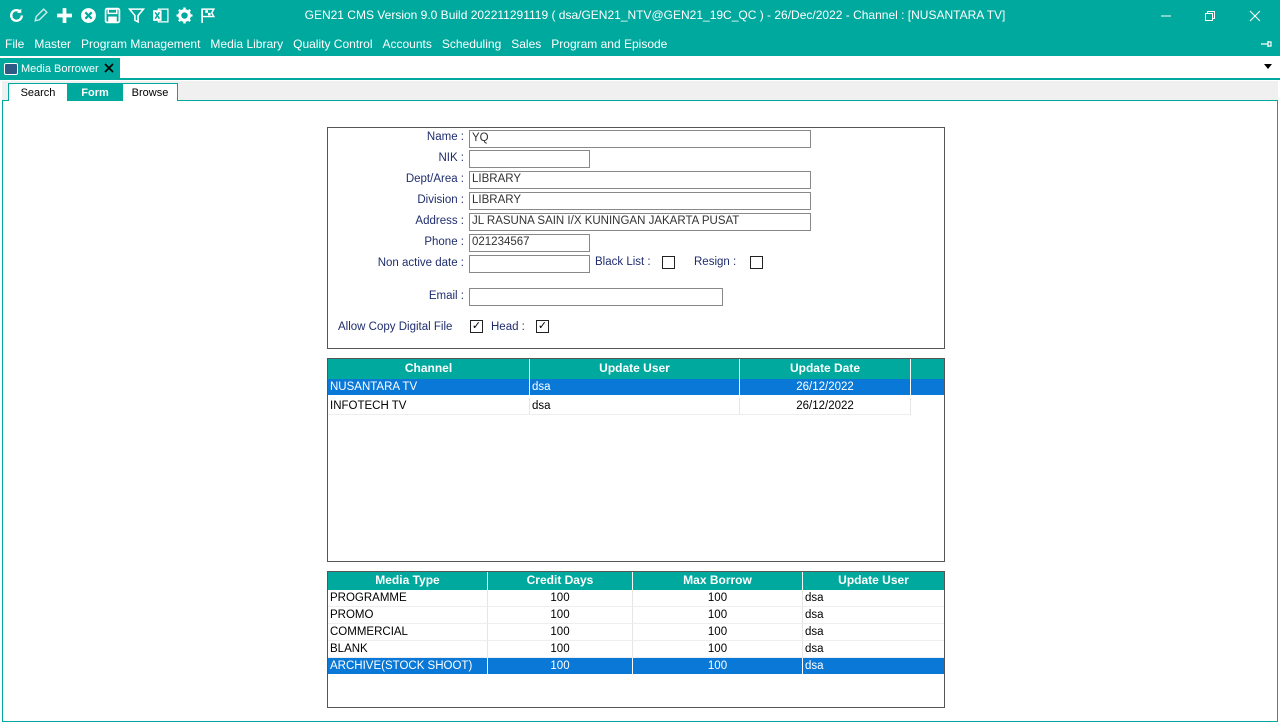 The width and height of the screenshot is (1280, 724). I want to click on email-label: Email :, so click(446, 296).